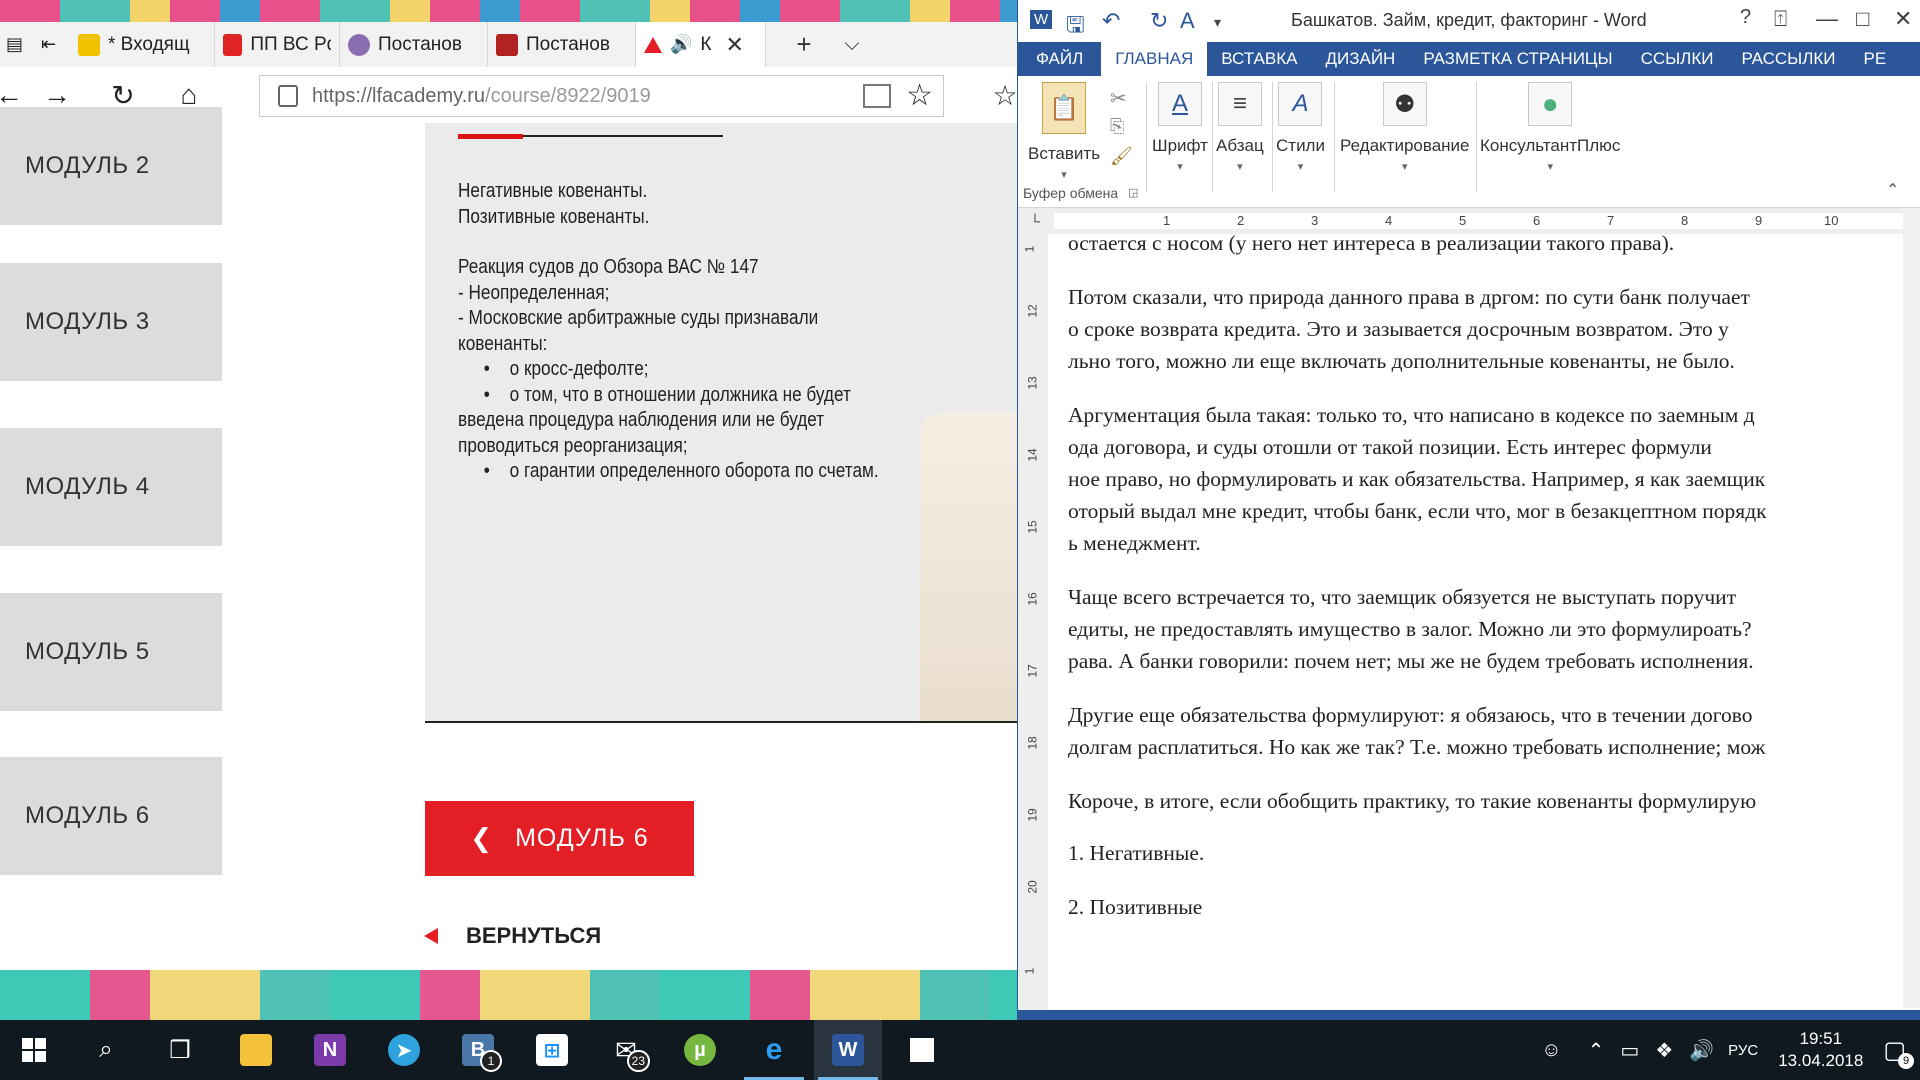  Describe the element at coordinates (1300, 145) in the screenshot. I see `styles-label: Стили` at that location.